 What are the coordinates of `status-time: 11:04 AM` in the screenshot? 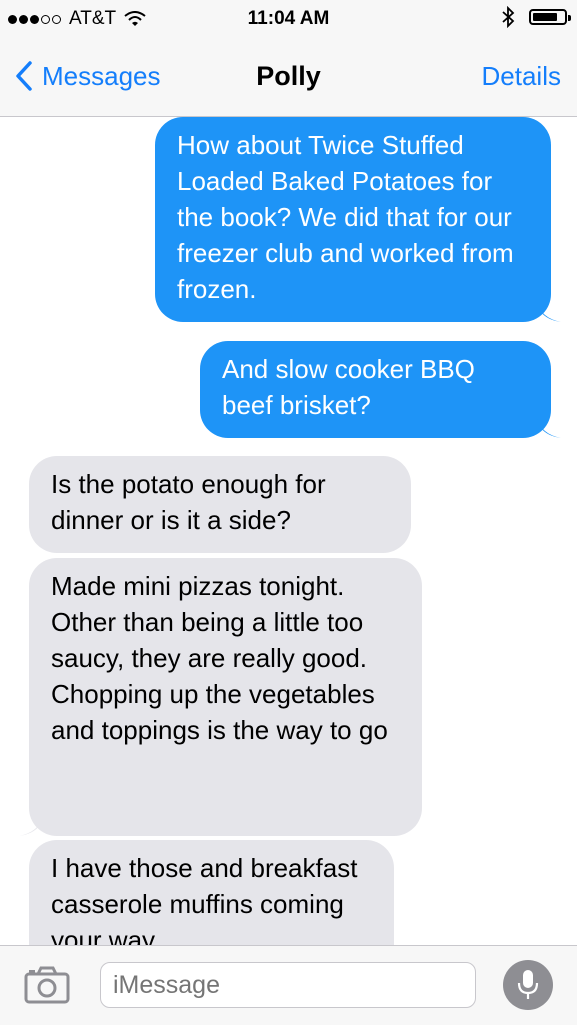 It's located at (288, 18).